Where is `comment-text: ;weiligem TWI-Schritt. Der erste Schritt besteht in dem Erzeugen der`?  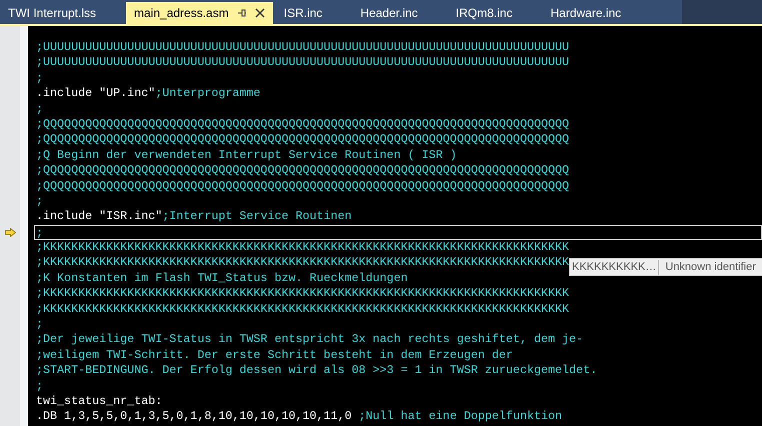 comment-text: ;weiligem TWI-Schritt. Der erste Schritt besteht in dem Erzeugen der is located at coordinates (274, 355).